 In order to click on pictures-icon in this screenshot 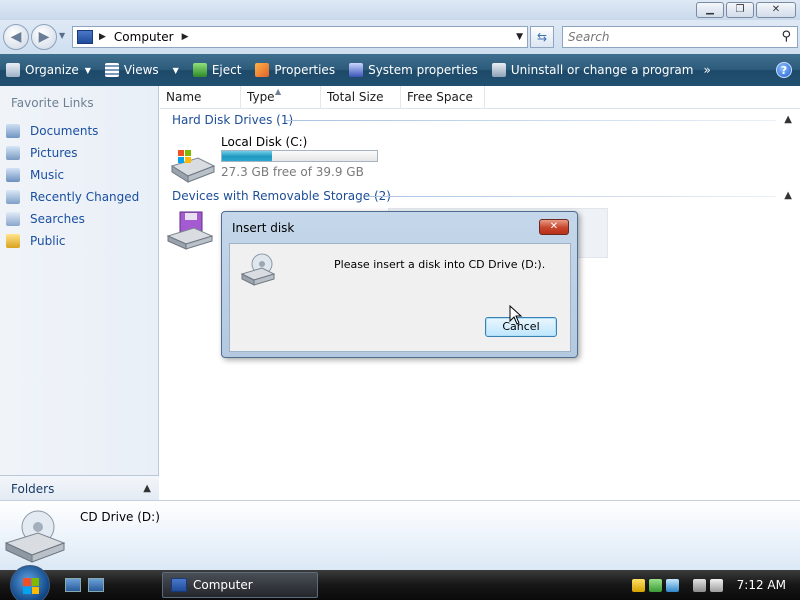, I will do `click(13, 153)`.